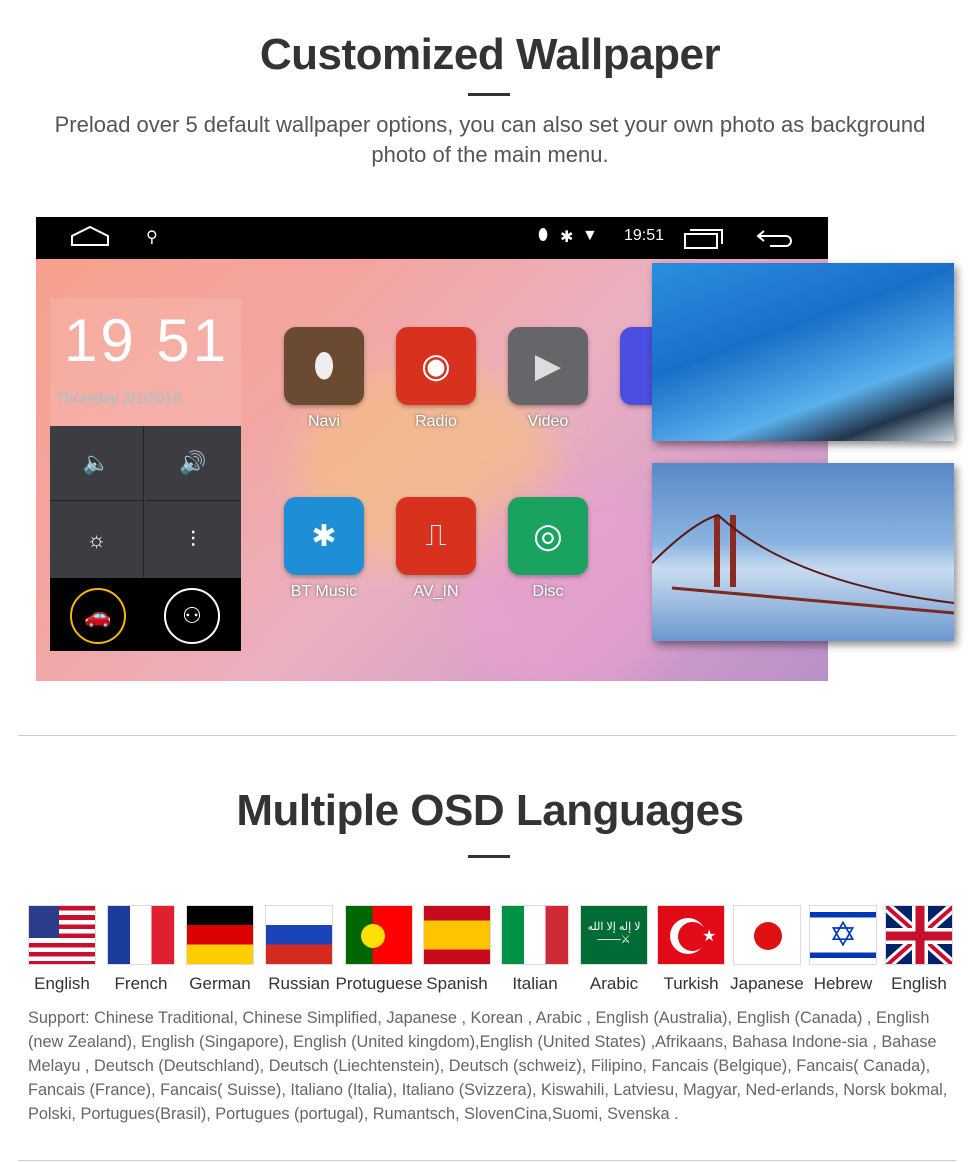 This screenshot has height=1162, width=980. I want to click on app-bt-music: ✱, so click(324, 536).